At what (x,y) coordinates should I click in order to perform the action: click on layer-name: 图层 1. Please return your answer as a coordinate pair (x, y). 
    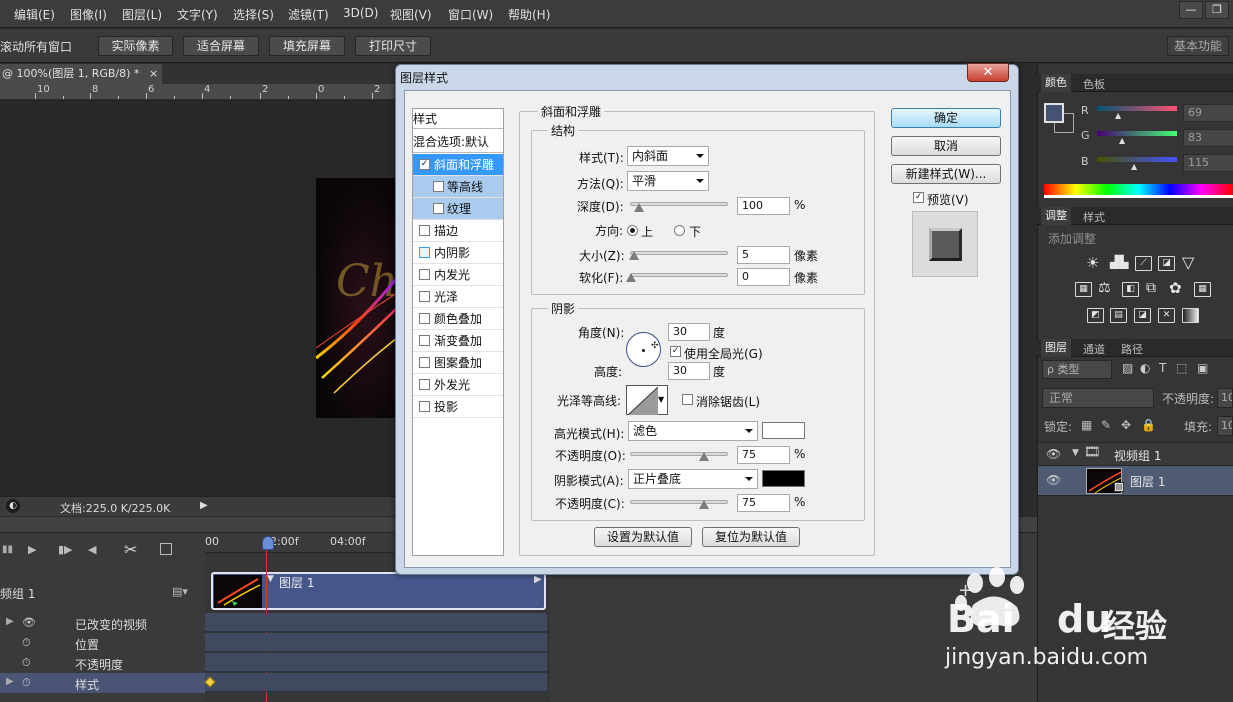
    Looking at the image, I should click on (1147, 481).